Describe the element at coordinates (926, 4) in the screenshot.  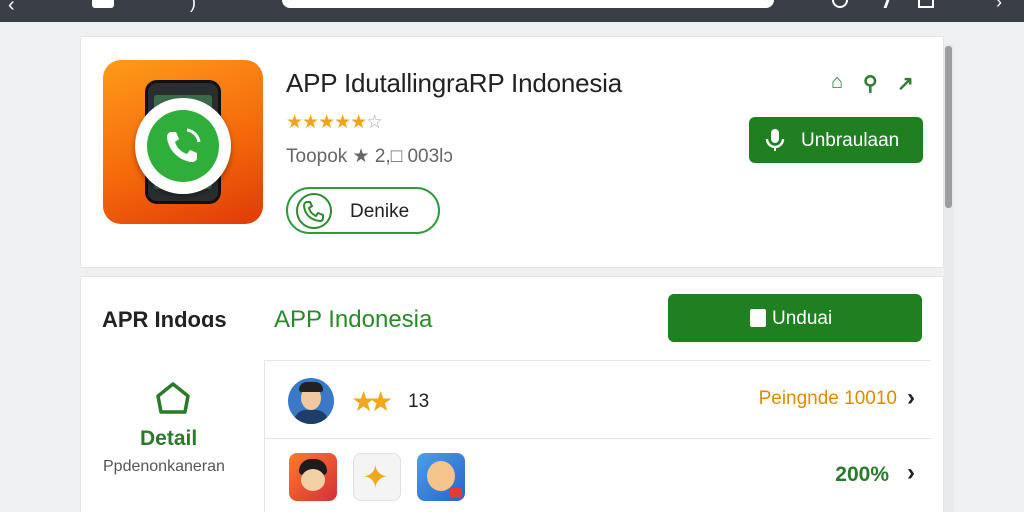
I see `bookmark-icon` at that location.